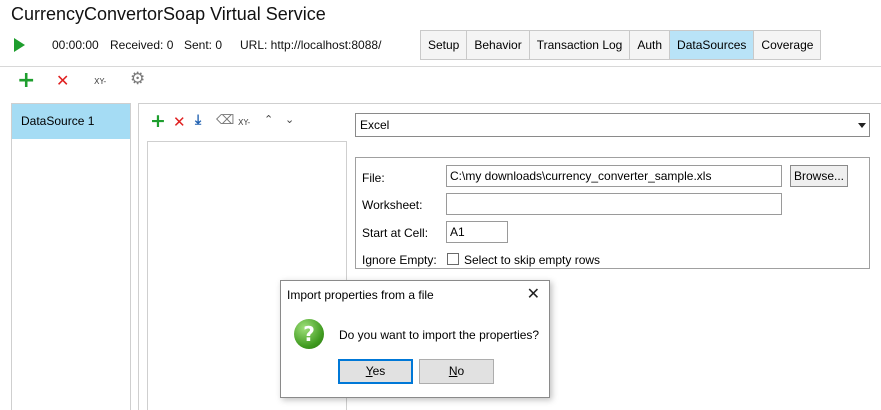 The width and height of the screenshot is (881, 410). I want to click on move-down-icon: ⌄, so click(289, 119).